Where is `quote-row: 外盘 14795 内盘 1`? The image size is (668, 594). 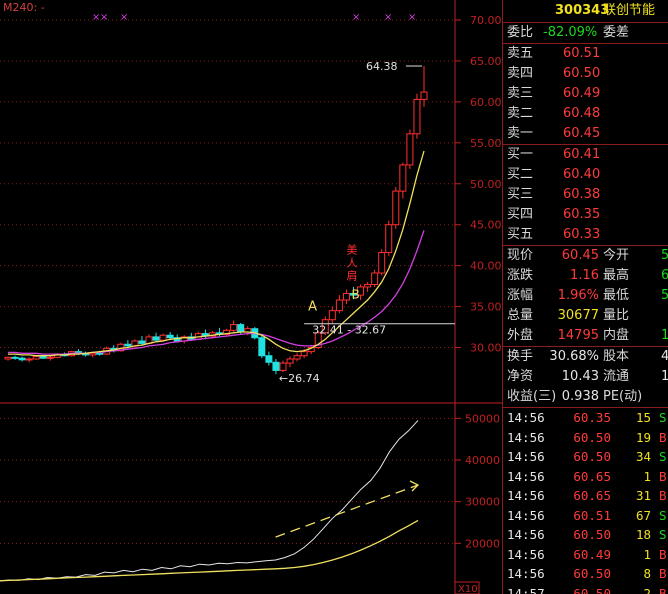
quote-row: 外盘 14795 内盘 1 is located at coordinates (585, 336).